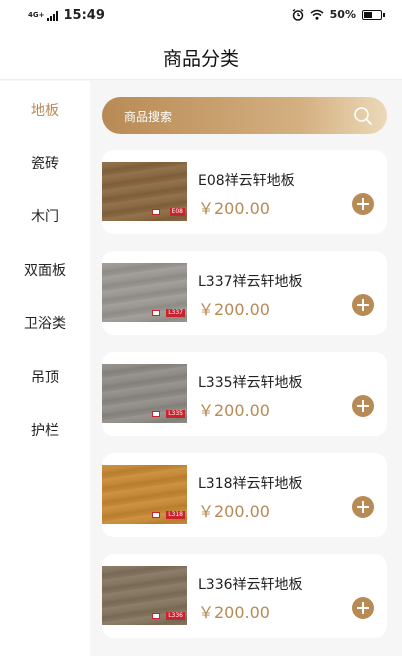 This screenshot has width=402, height=656. I want to click on product-image: L318, so click(144, 495).